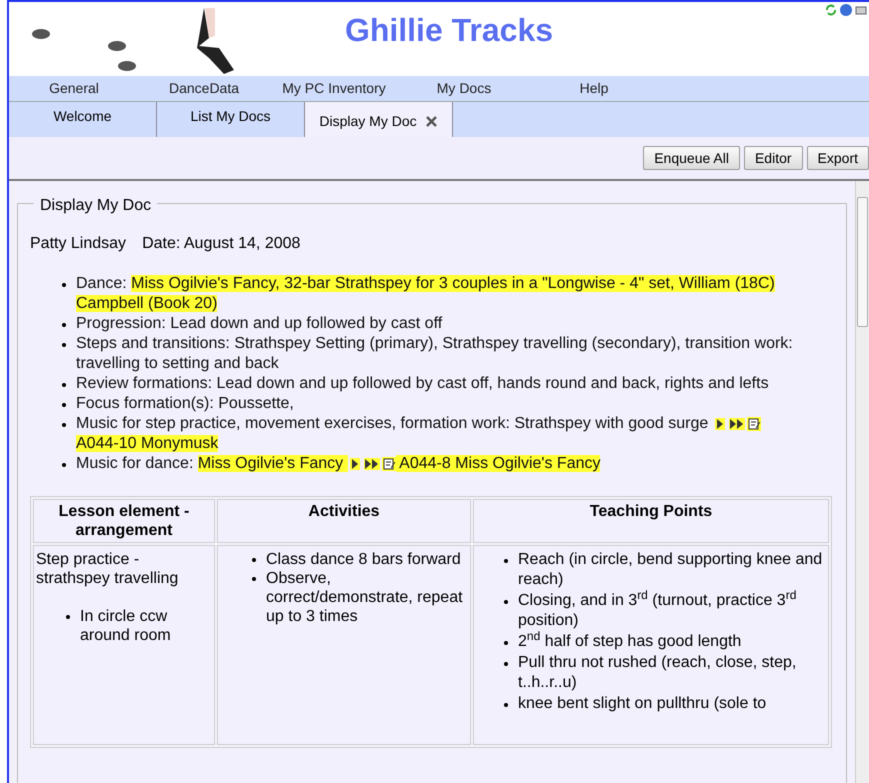 This screenshot has width=869, height=783. I want to click on activity-text: Class dance 8 bars forward, so click(363, 559).